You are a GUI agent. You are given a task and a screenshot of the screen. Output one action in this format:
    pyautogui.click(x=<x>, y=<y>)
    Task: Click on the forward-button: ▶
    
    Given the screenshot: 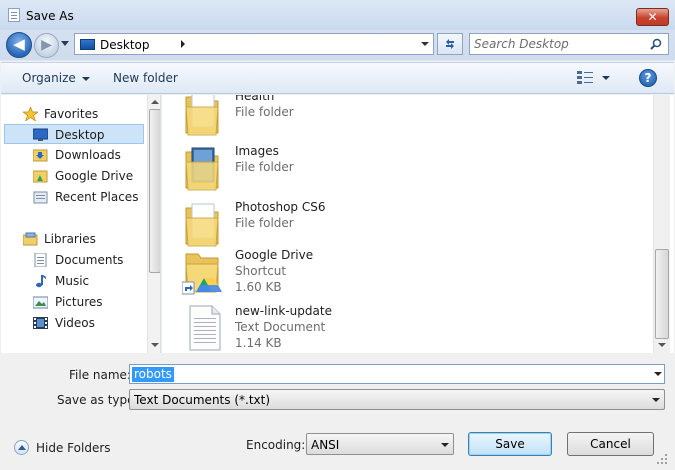 What is the action you would take?
    pyautogui.click(x=46, y=45)
    